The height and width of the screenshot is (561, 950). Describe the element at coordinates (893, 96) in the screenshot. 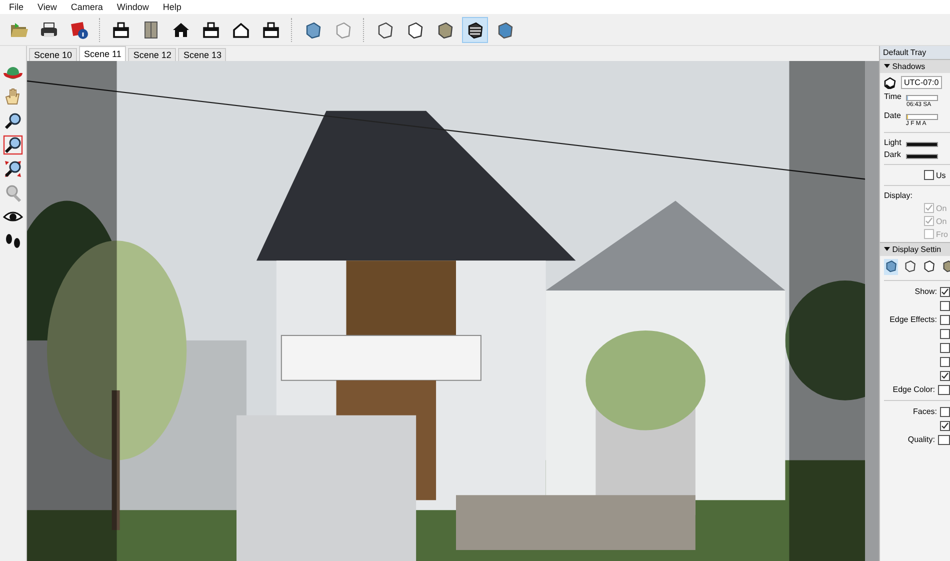

I see `time-label: Time` at that location.